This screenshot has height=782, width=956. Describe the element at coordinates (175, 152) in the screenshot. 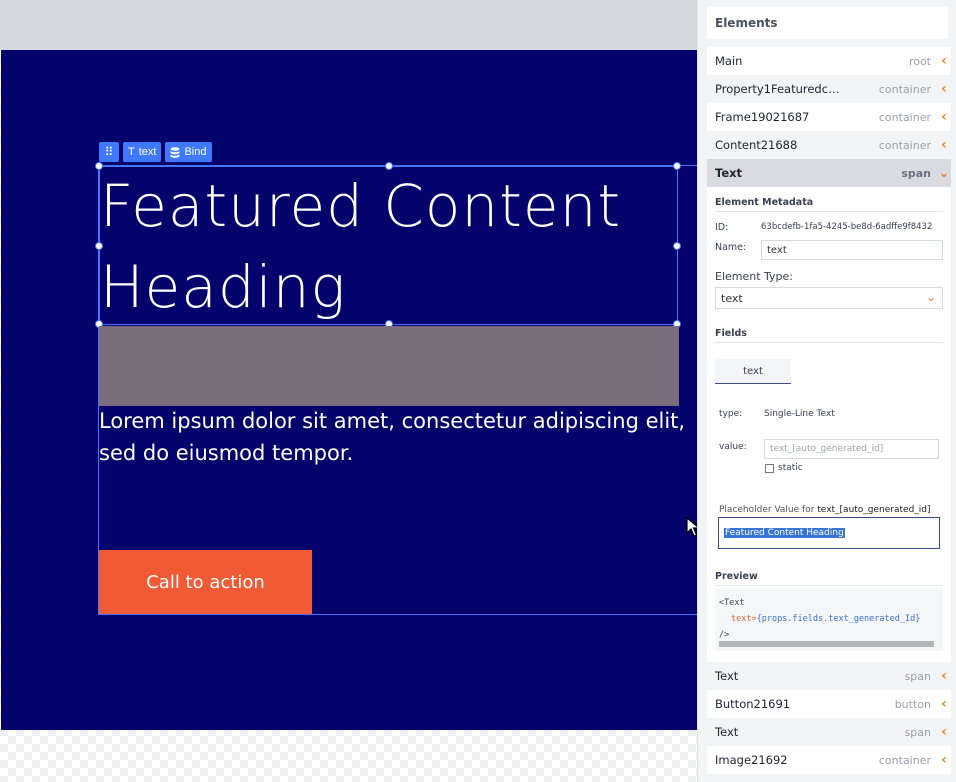

I see `database-icon` at that location.